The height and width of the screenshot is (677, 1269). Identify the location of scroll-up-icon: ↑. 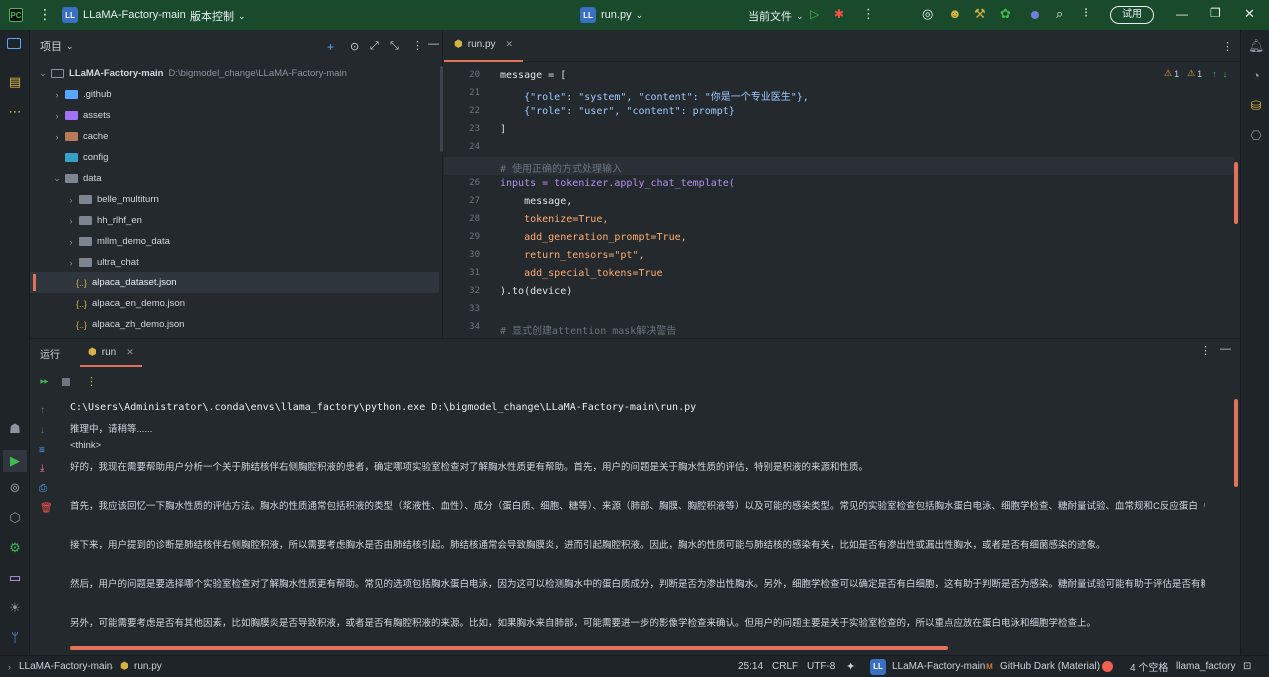
(42, 410).